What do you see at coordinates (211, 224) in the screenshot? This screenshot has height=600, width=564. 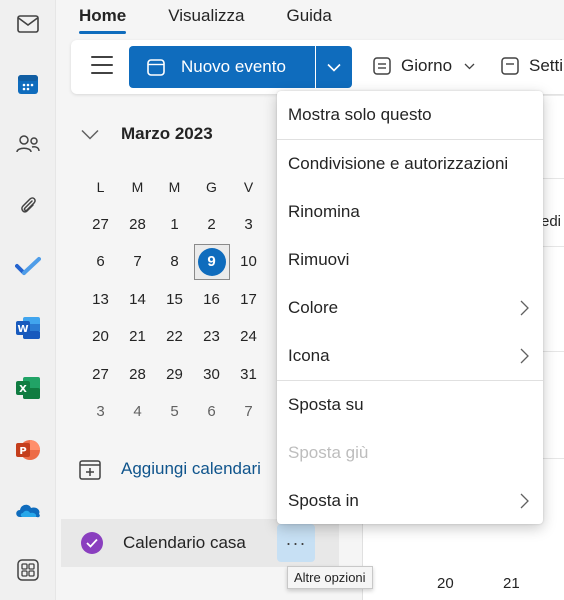 I see `day-cell: 2` at bounding box center [211, 224].